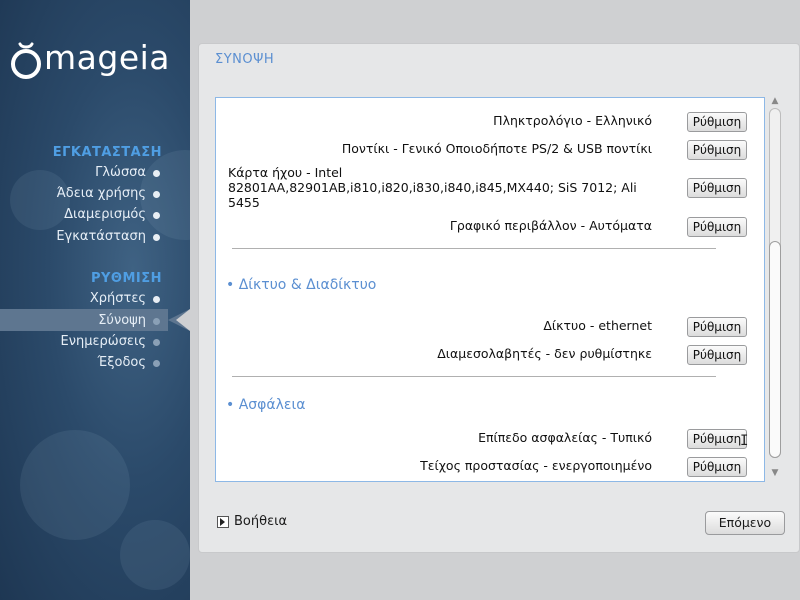 Image resolution: width=800 pixels, height=600 pixels. What do you see at coordinates (122, 320) in the screenshot?
I see `nav-item-summary: Σύνοψη` at bounding box center [122, 320].